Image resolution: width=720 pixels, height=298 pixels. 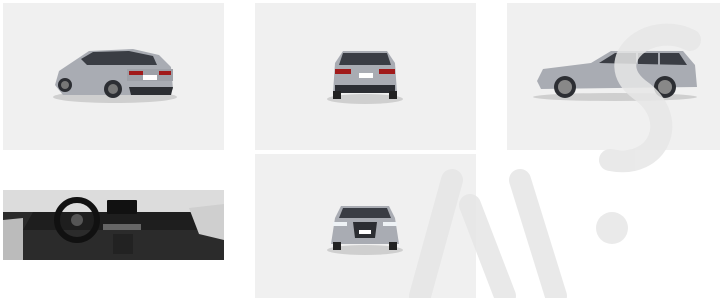 I want to click on car-interior-image, so click(x=113, y=225).